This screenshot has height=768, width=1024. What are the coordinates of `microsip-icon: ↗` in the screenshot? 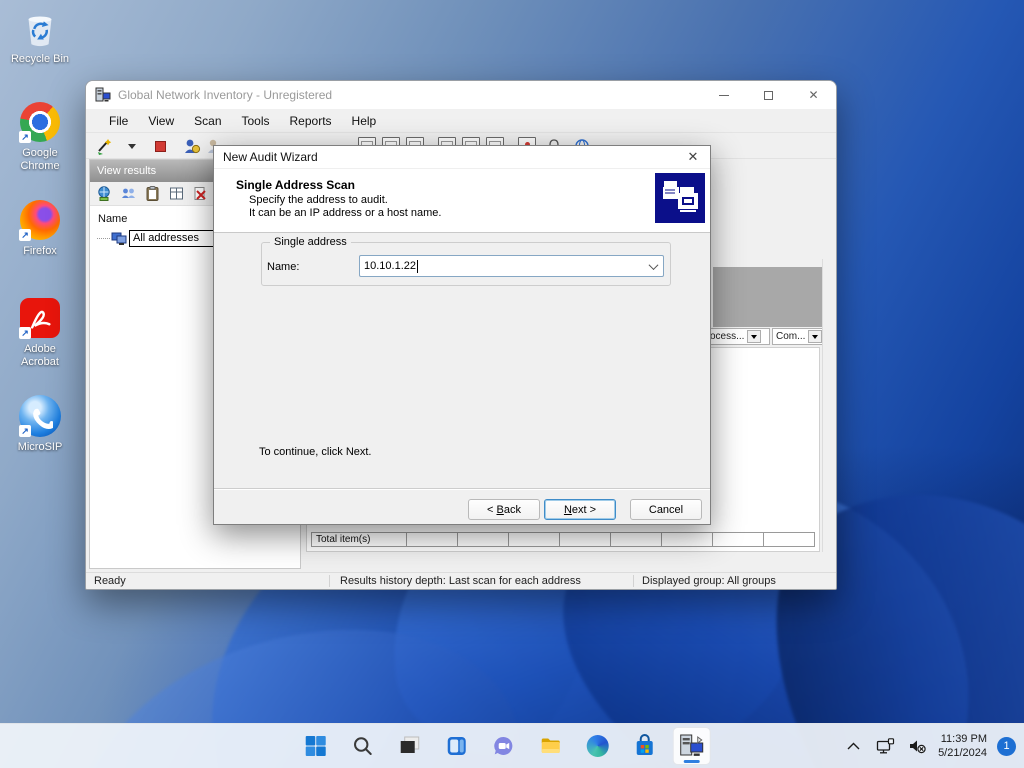 It's located at (40, 416).